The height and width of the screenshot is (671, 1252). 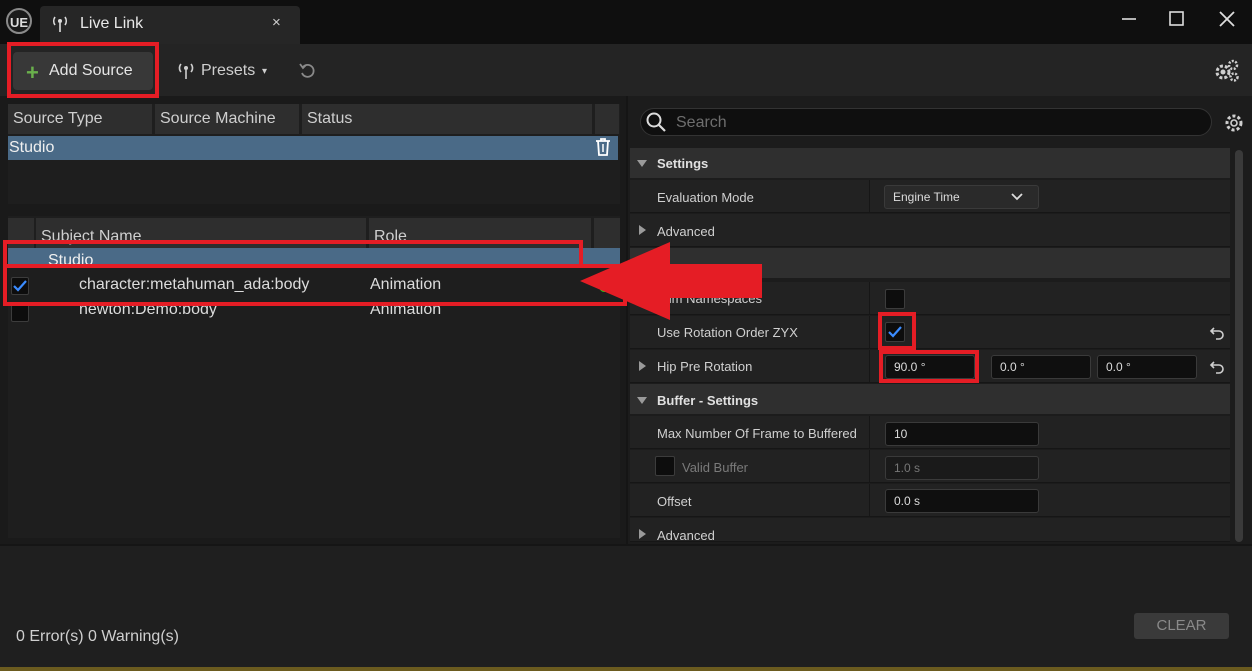 I want to click on use-rotation-order-label: Use Rotation Order ZYX, so click(x=727, y=332).